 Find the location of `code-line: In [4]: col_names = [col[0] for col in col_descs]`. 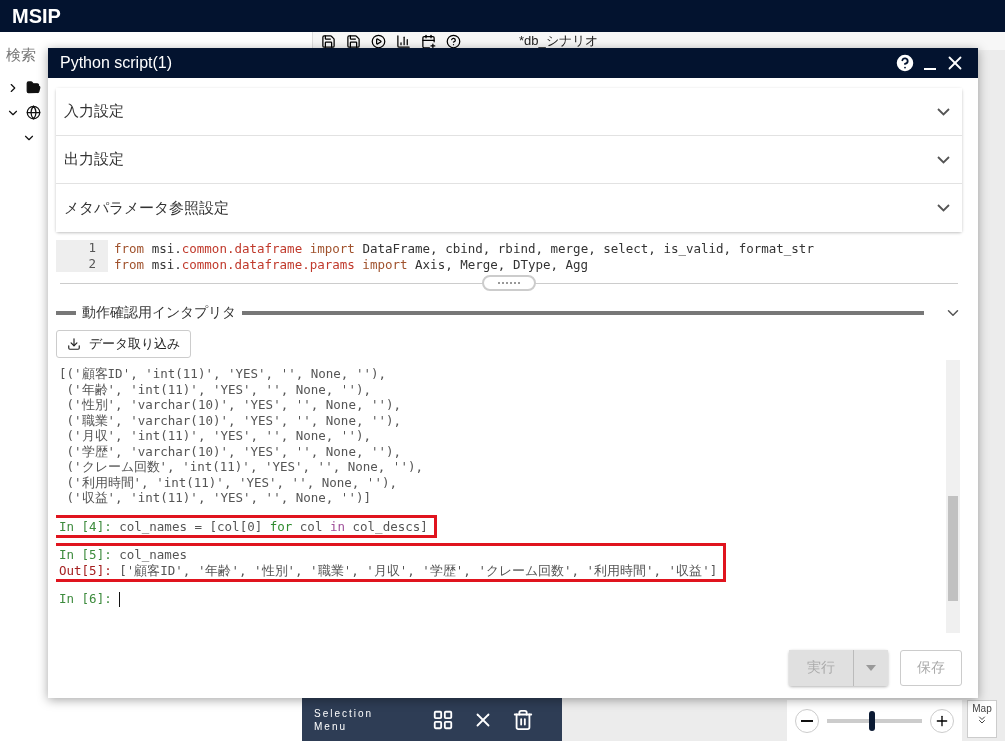

code-line: In [4]: col_names = [col[0] for col in col_descs] is located at coordinates (243, 526).